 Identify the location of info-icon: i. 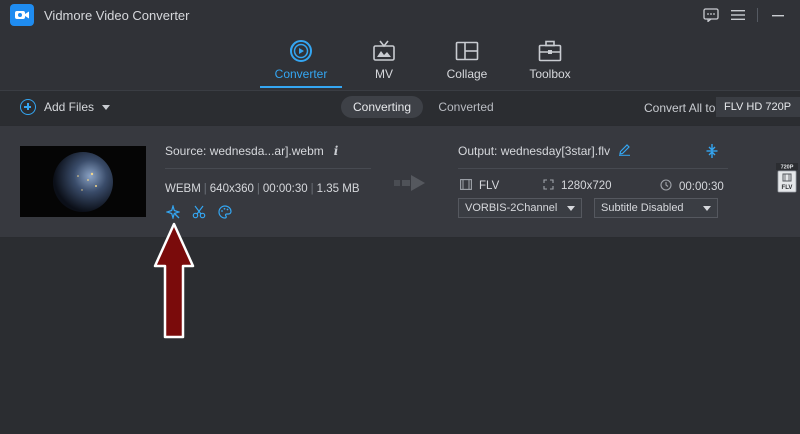
(336, 151).